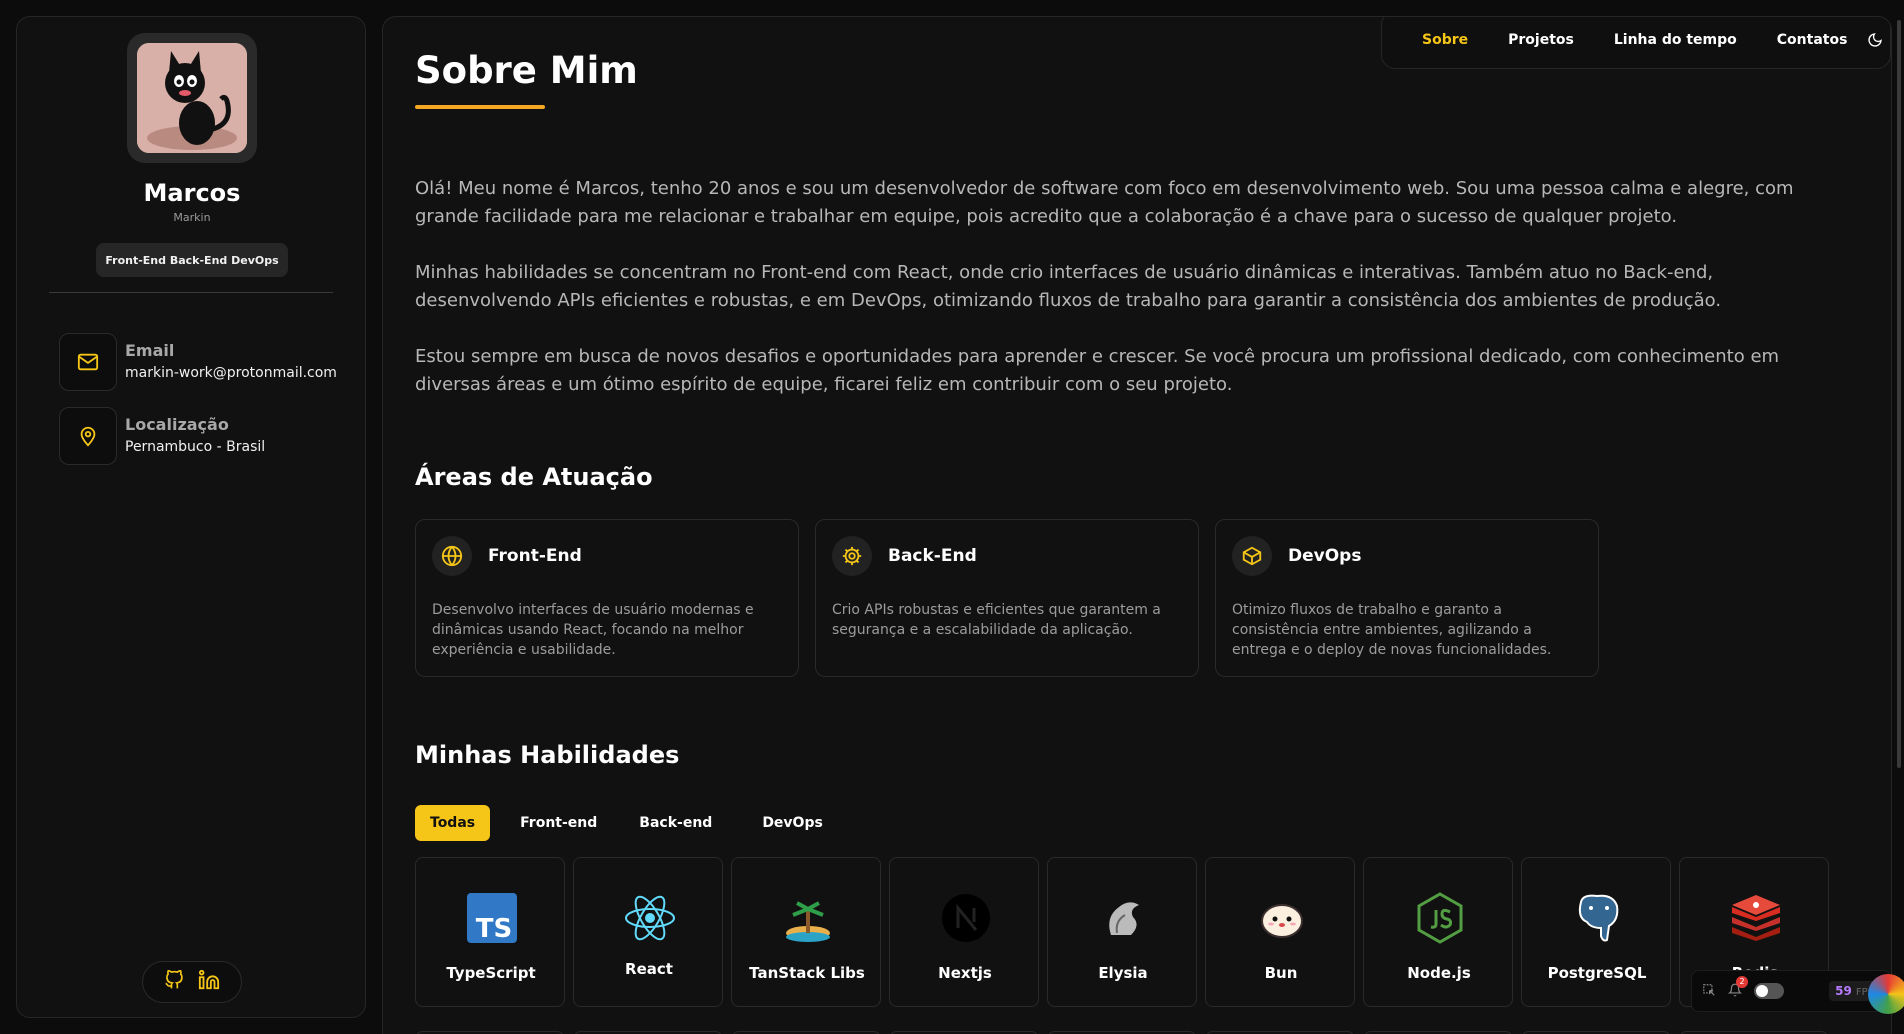 This screenshot has width=1904, height=1034. What do you see at coordinates (932, 556) in the screenshot?
I see `area-card-title: Back-End` at bounding box center [932, 556].